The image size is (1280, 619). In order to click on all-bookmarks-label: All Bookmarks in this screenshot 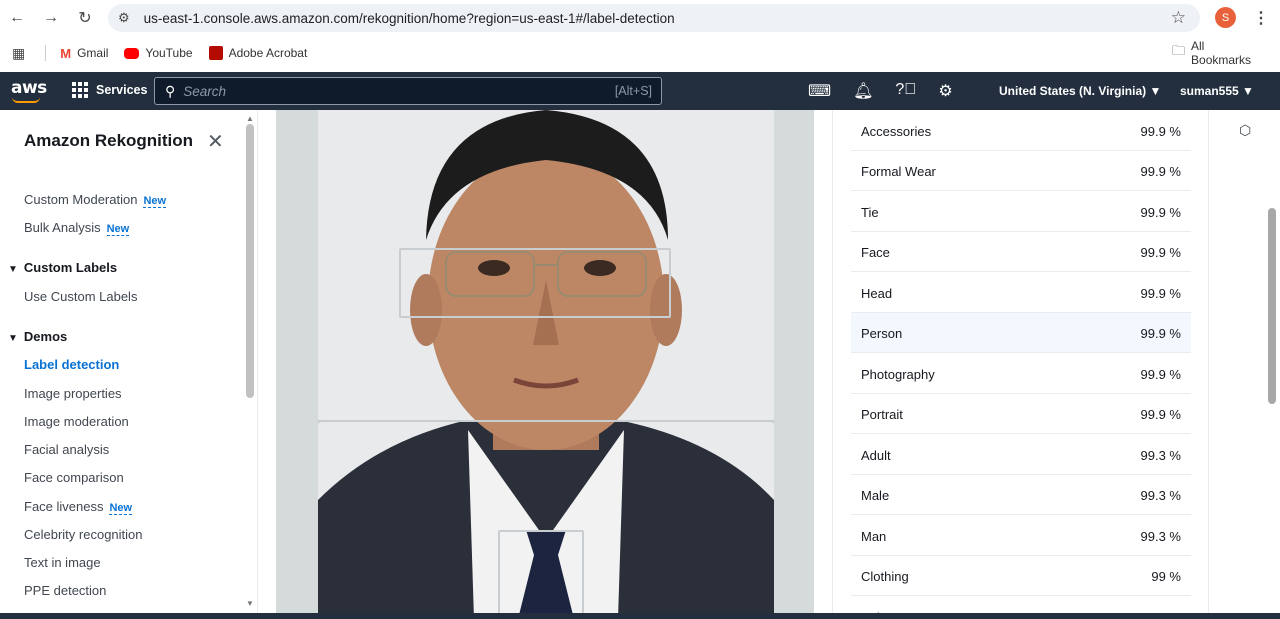, I will do `click(1221, 53)`.